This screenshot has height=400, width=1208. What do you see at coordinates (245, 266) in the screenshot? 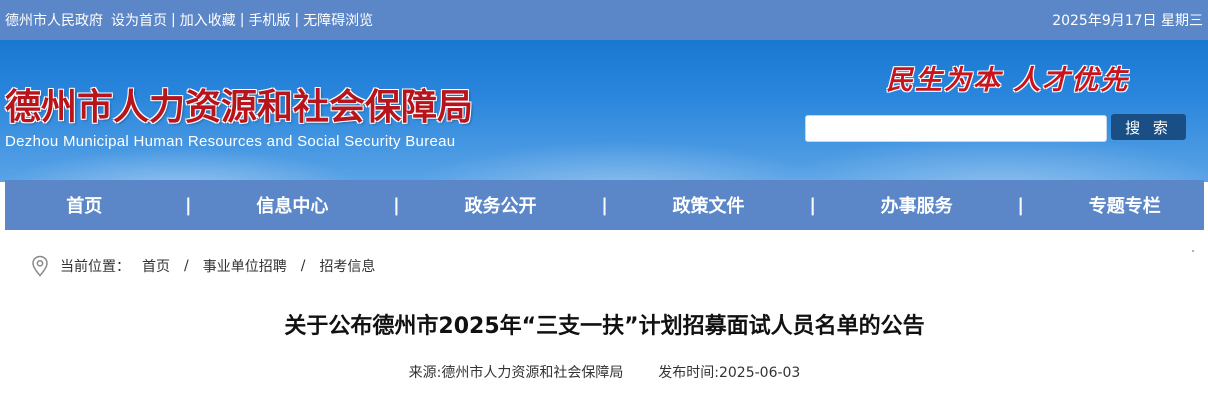
I see `breadcrumb-recruitment: 事业单位招聘` at bounding box center [245, 266].